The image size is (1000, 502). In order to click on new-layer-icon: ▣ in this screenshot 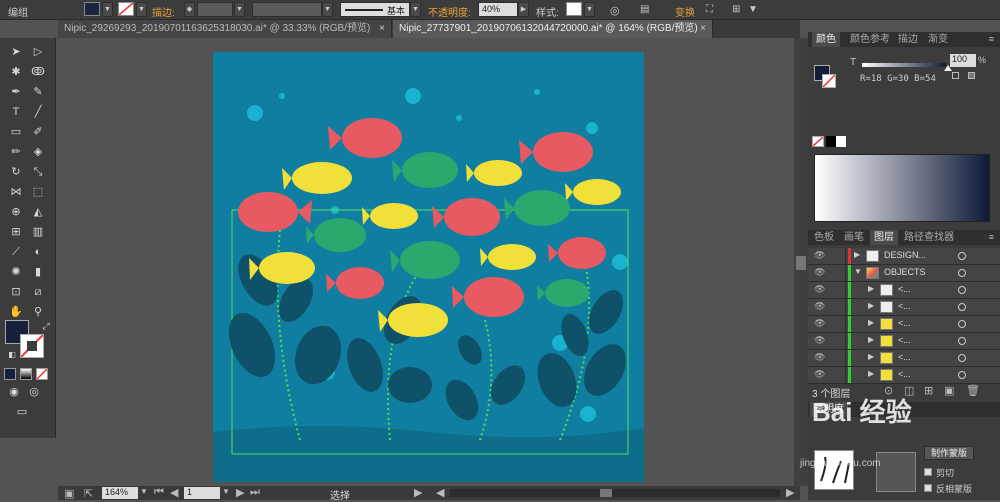, I will do `click(949, 390)`.